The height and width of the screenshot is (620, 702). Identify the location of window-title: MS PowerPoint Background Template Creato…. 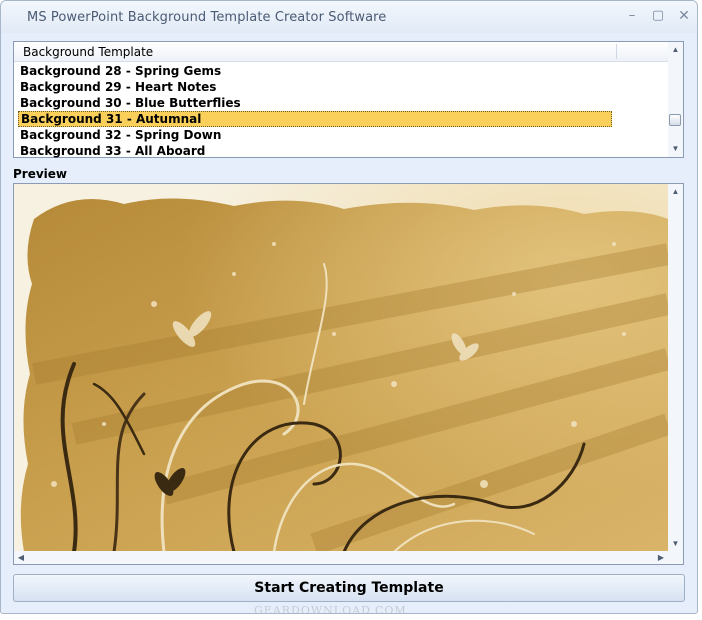
(207, 17).